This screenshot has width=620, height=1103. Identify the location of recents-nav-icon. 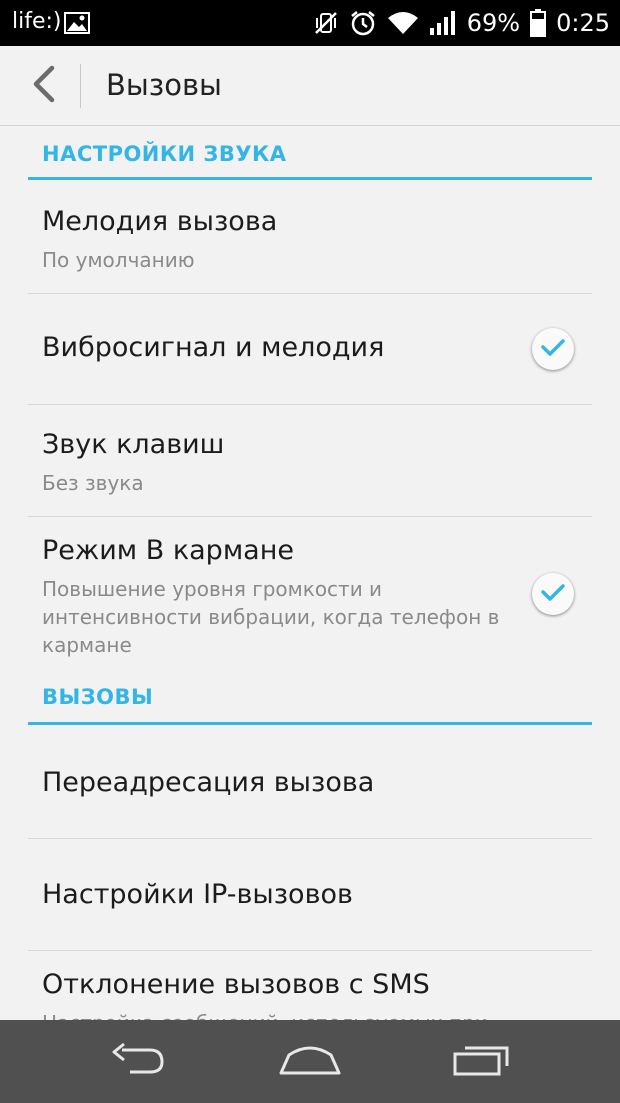
(482, 1062).